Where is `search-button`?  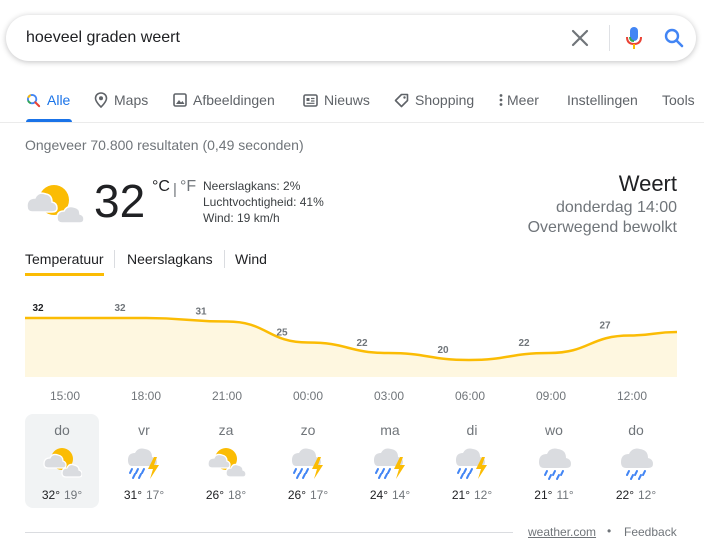
search-button is located at coordinates (674, 38).